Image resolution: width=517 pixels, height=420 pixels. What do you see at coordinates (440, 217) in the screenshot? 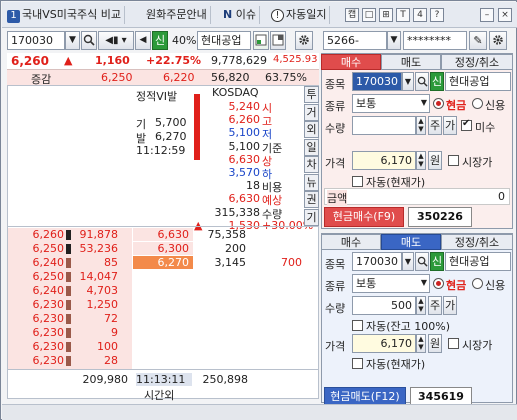
I see `buy-order-number: 350226` at bounding box center [440, 217].